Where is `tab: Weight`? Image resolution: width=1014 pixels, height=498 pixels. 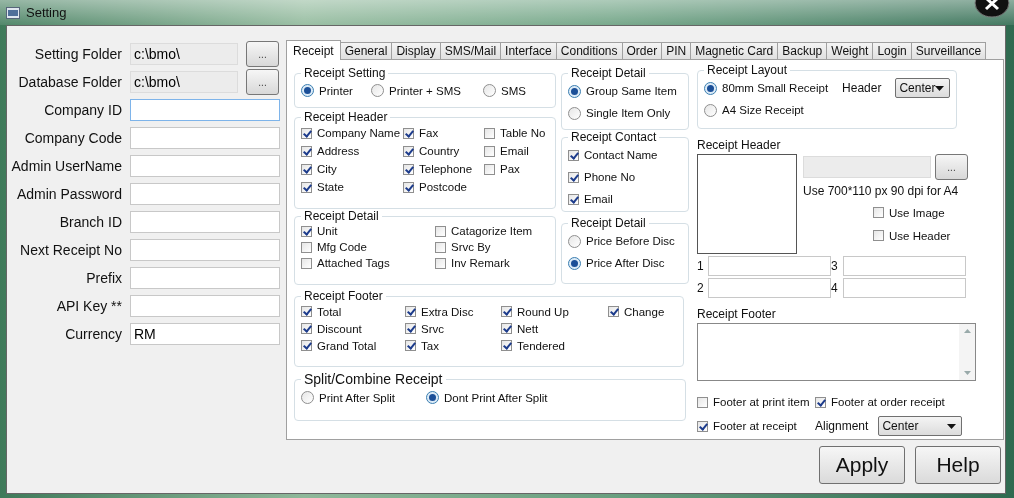 tab: Weight is located at coordinates (850, 50).